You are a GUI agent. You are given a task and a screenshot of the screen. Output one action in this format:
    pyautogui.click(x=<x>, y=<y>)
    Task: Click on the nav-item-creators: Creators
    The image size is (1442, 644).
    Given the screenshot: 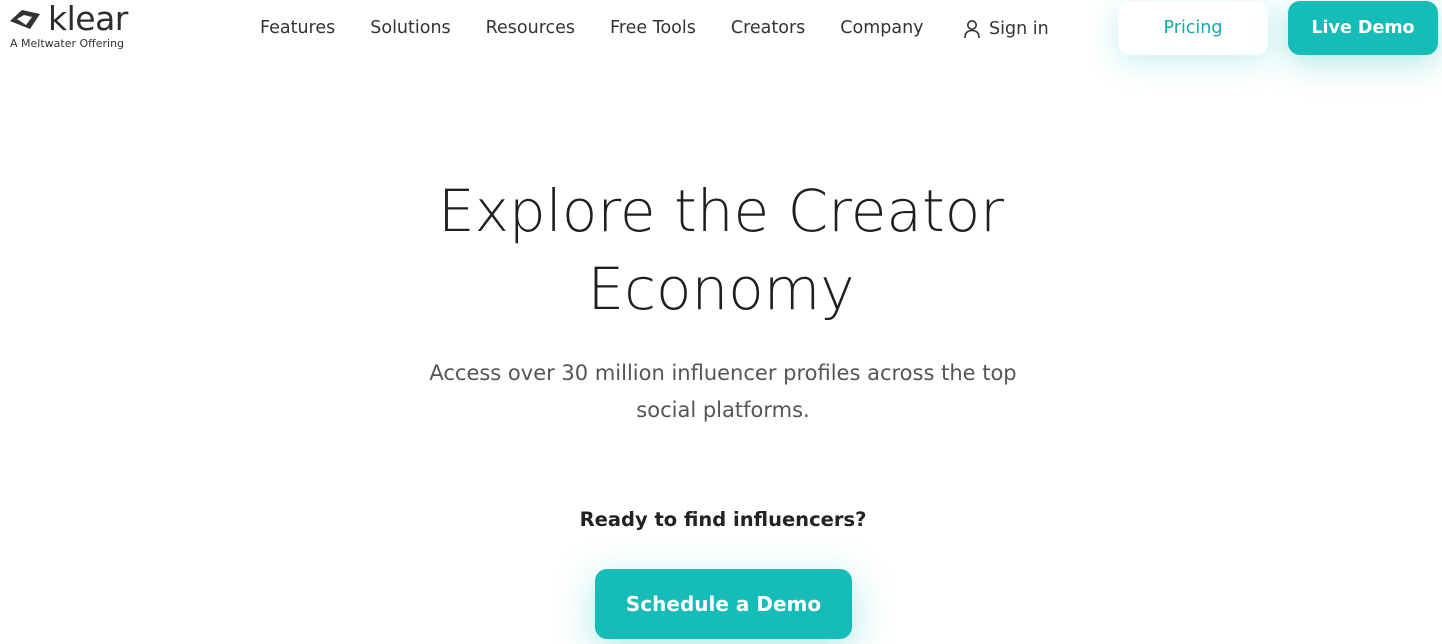 What is the action you would take?
    pyautogui.click(x=768, y=28)
    